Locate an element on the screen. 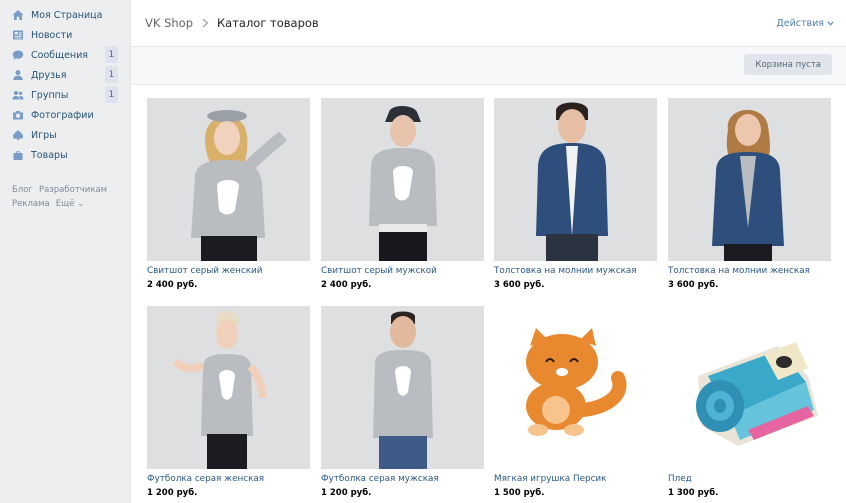 The width and height of the screenshot is (846, 503). sidebar-item-label: Новости is located at coordinates (52, 35).